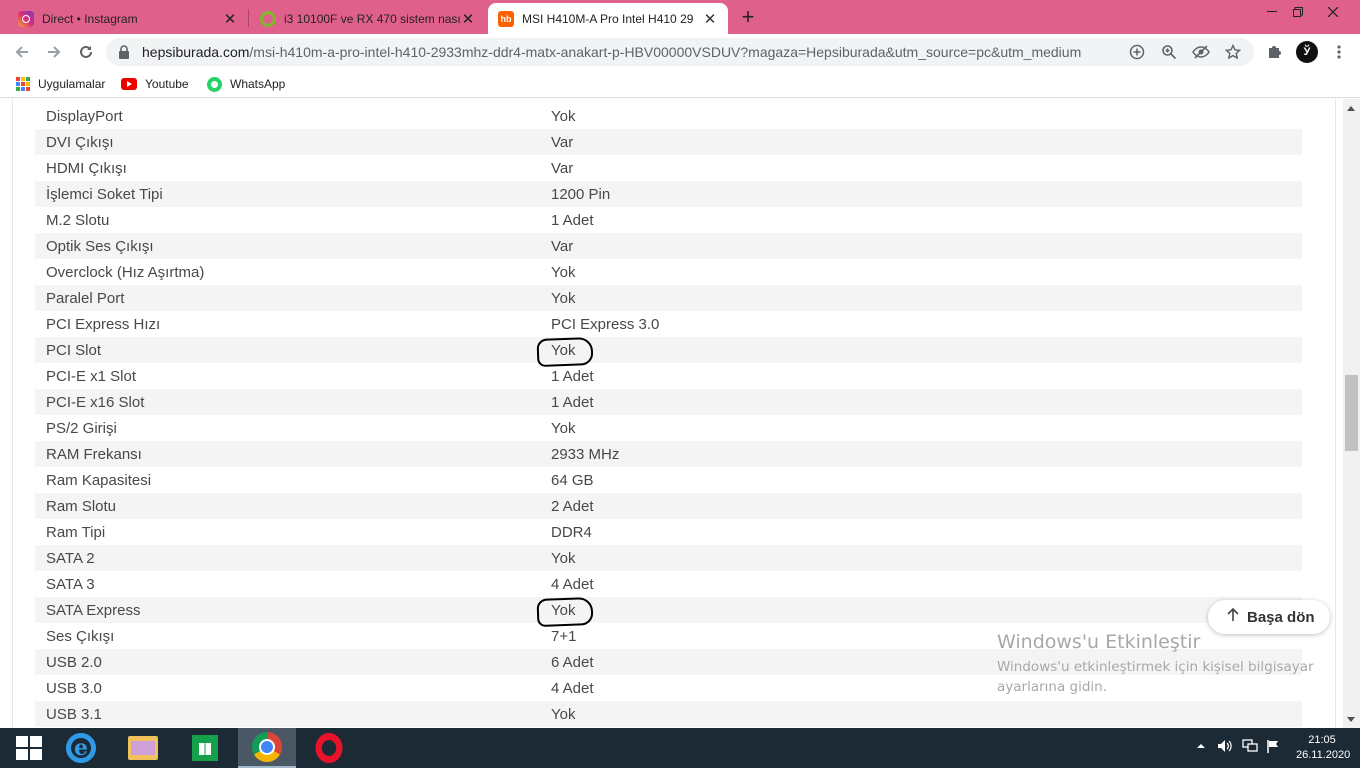 This screenshot has width=1360, height=768. What do you see at coordinates (668, 662) in the screenshot?
I see `table-row: USB 2.0 6 Adet` at bounding box center [668, 662].